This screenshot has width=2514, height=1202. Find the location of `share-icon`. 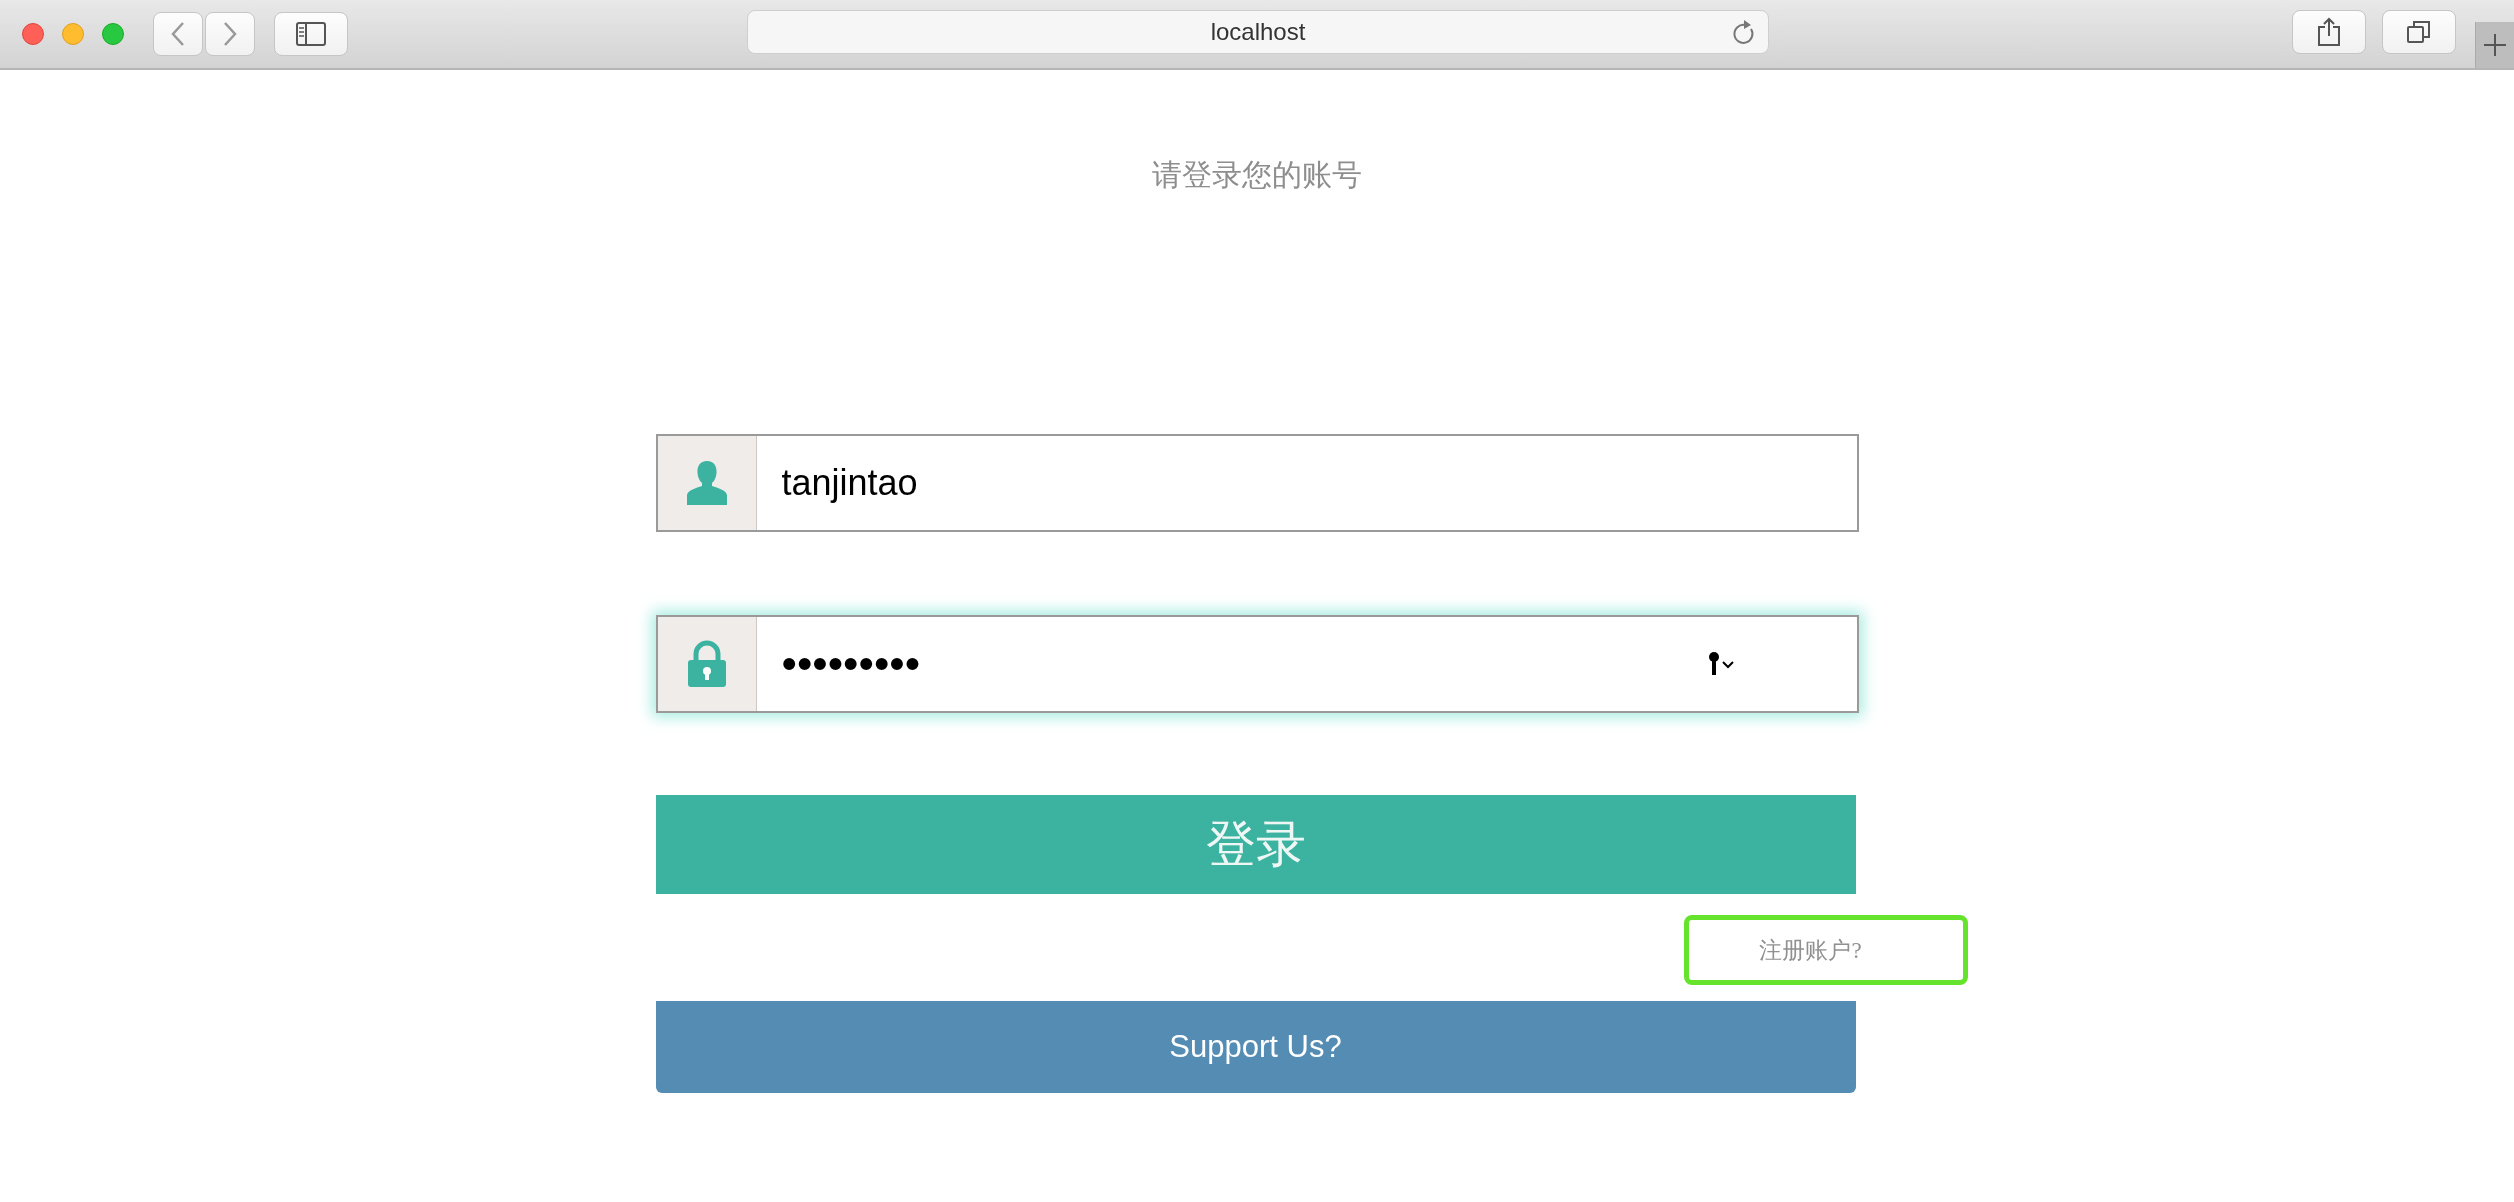

share-icon is located at coordinates (2329, 32).